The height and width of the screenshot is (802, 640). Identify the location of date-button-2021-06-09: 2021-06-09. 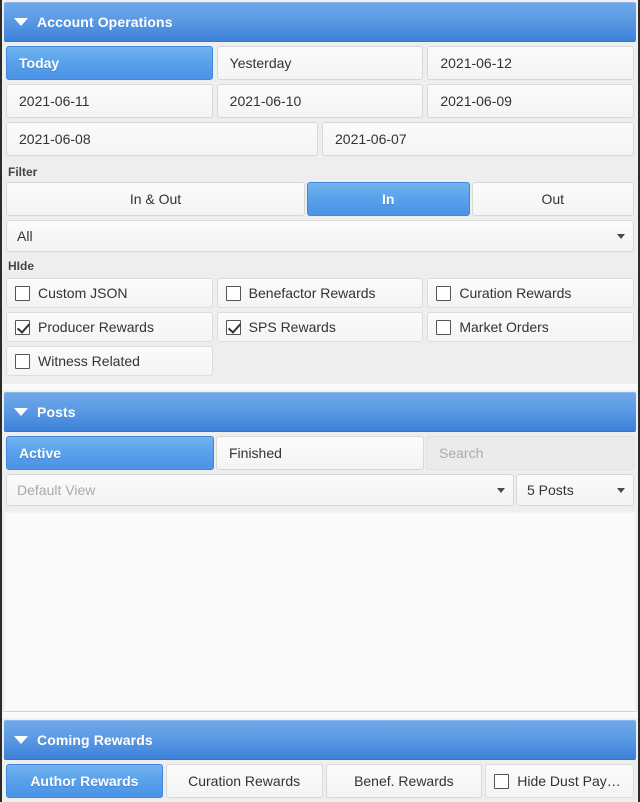
(531, 101).